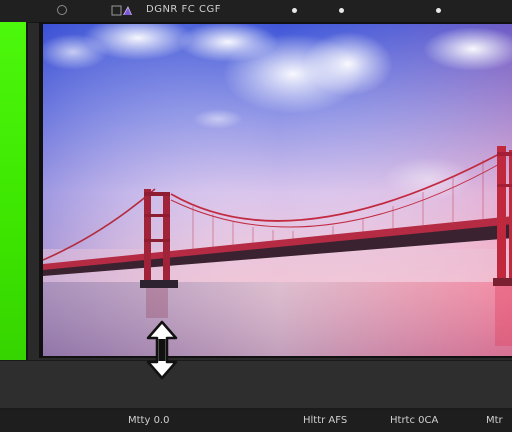 Image resolution: width=512 pixels, height=432 pixels. Describe the element at coordinates (256, 11) in the screenshot. I see `top-toolbar: DGNR FC CGF` at that location.